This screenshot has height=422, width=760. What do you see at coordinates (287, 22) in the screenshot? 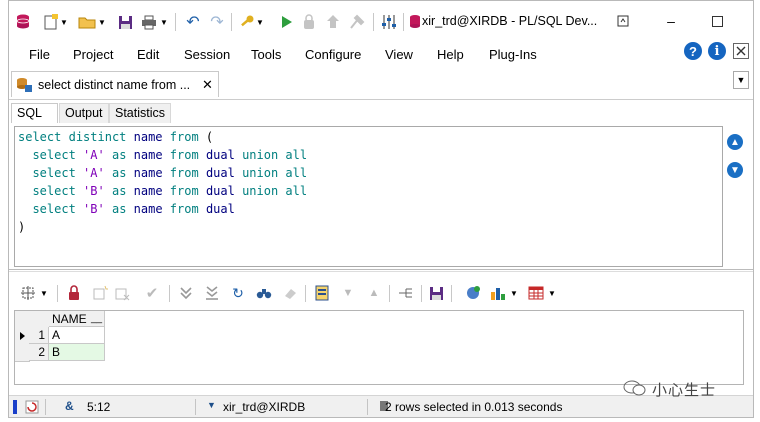
I see `execute-icon` at bounding box center [287, 22].